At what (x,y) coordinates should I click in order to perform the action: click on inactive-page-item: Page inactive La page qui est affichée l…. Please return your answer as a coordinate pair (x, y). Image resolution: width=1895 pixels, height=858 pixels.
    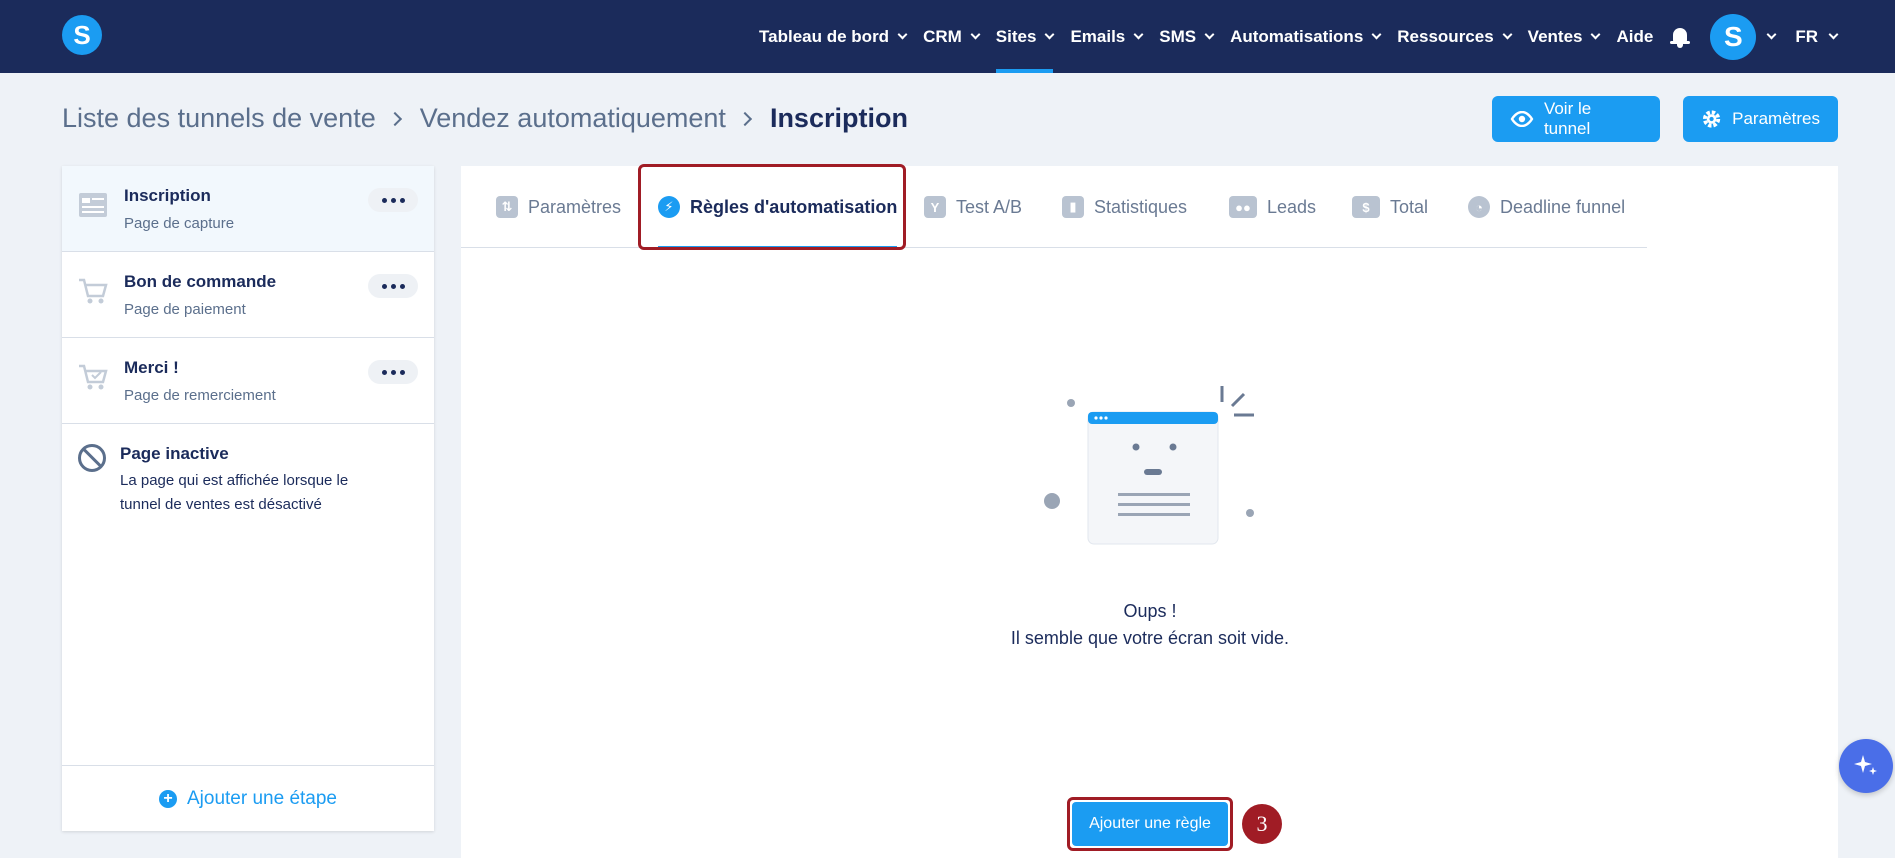
    Looking at the image, I should click on (248, 470).